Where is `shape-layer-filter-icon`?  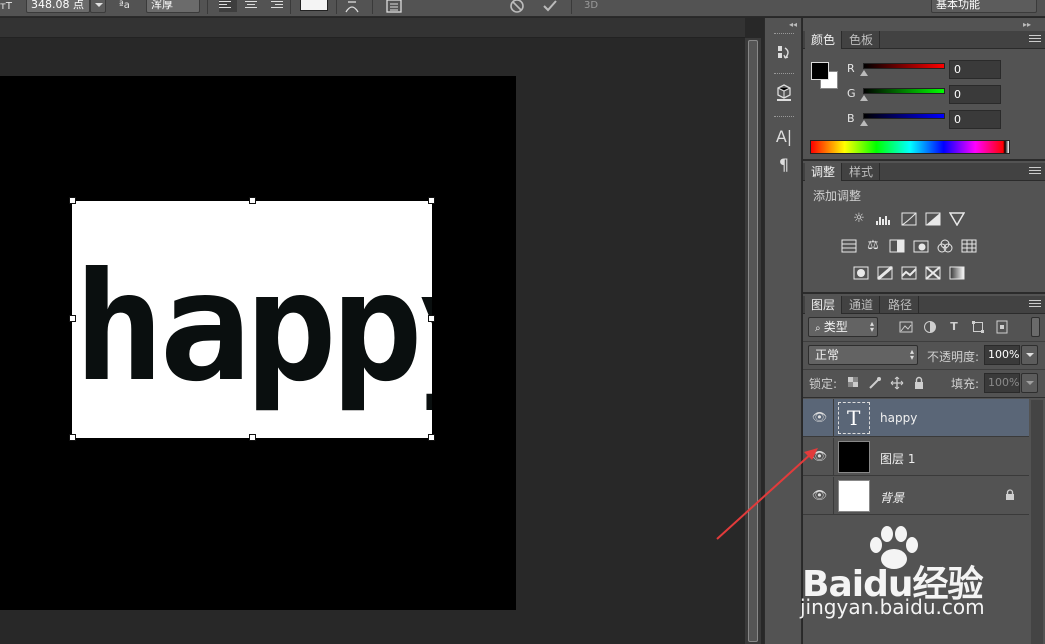
shape-layer-filter-icon is located at coordinates (978, 327).